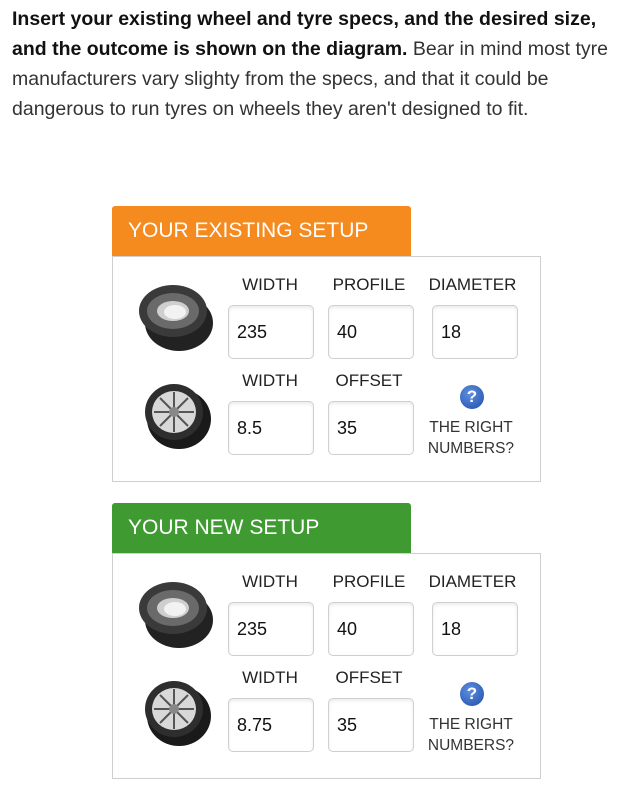  What do you see at coordinates (261, 231) in the screenshot?
I see `existing-setup-header: YOUR EXISTING SETUP` at bounding box center [261, 231].